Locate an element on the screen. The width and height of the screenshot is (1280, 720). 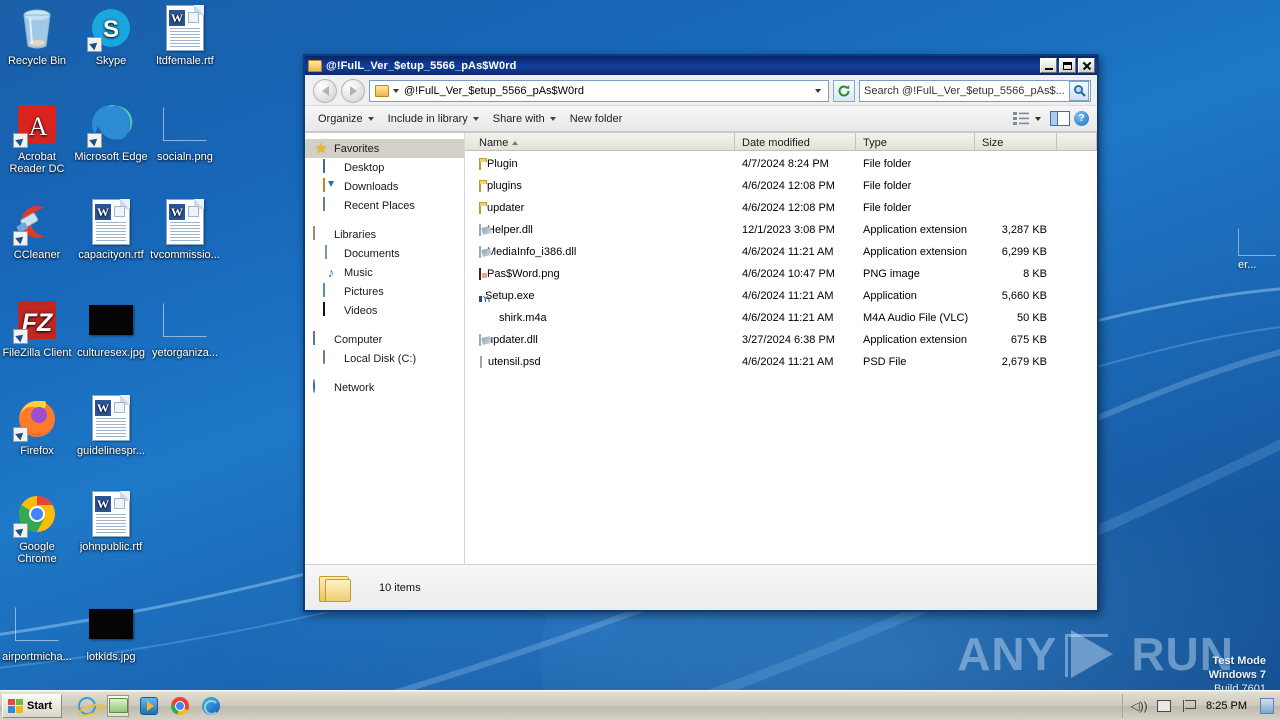
file-name-cell: Pas$Word.png is located at coordinates (600, 274).